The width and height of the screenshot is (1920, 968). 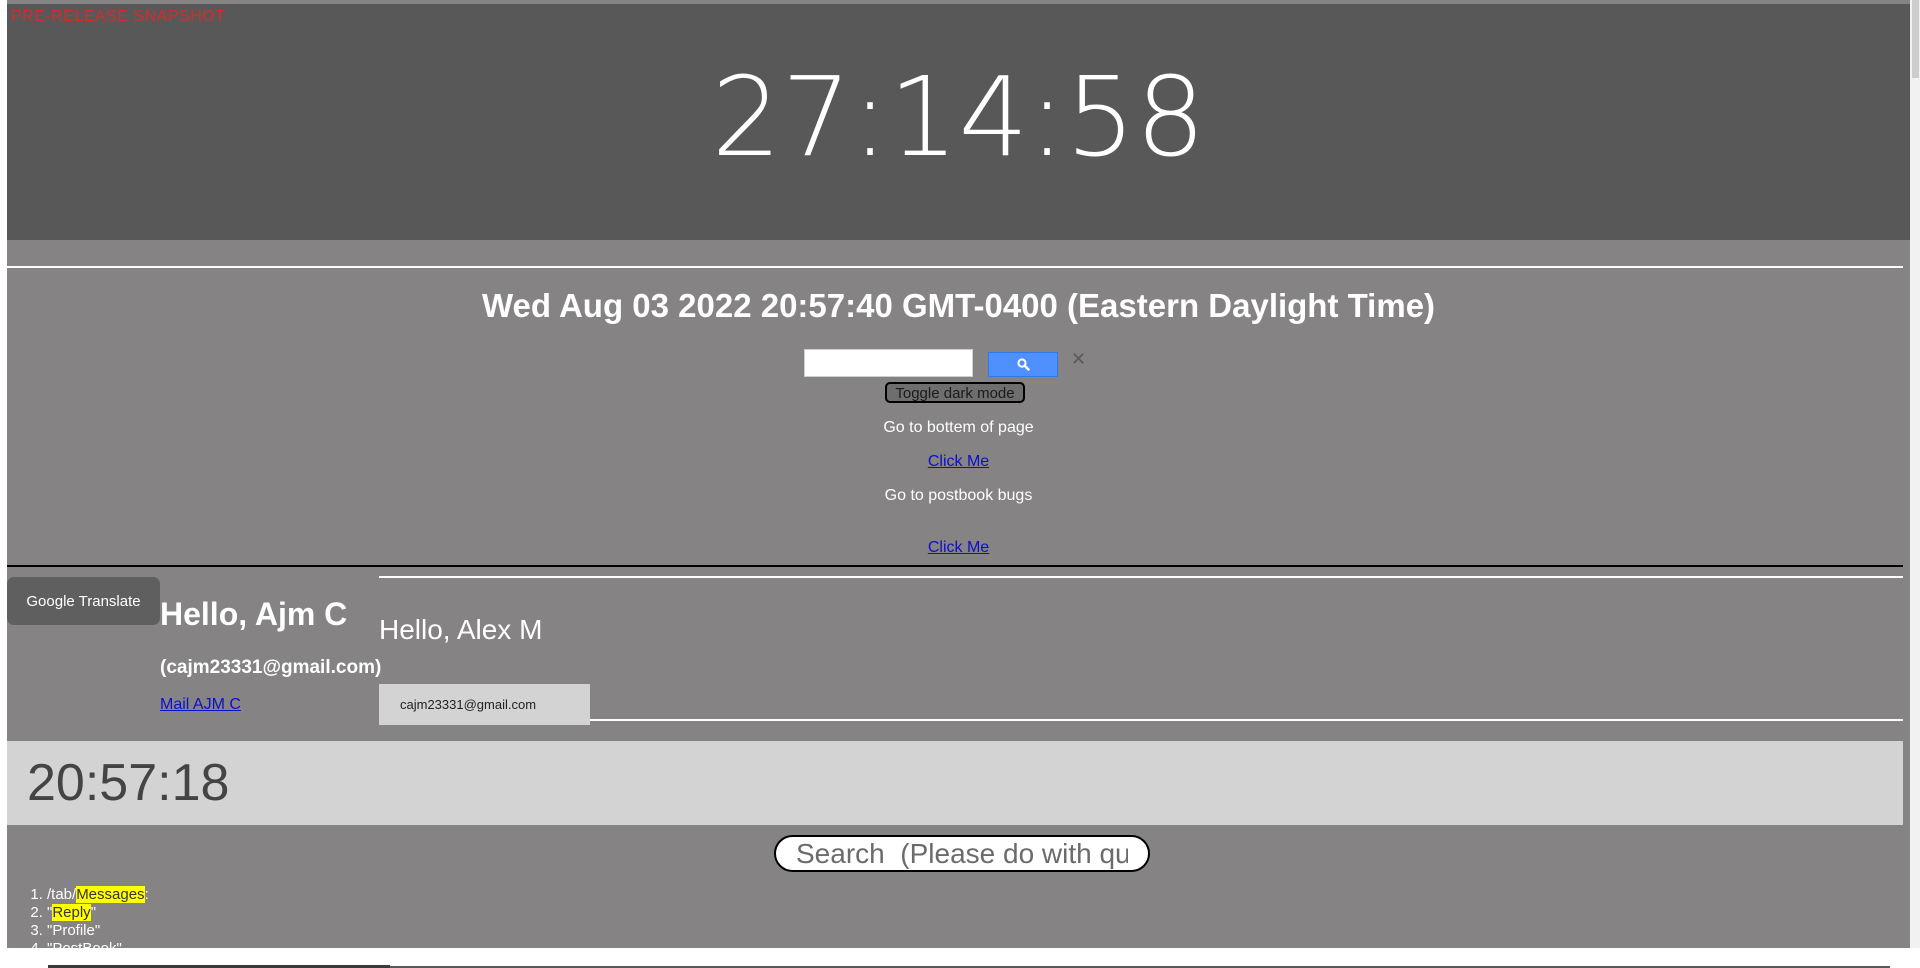 What do you see at coordinates (962, 853) in the screenshot?
I see `search-input` at bounding box center [962, 853].